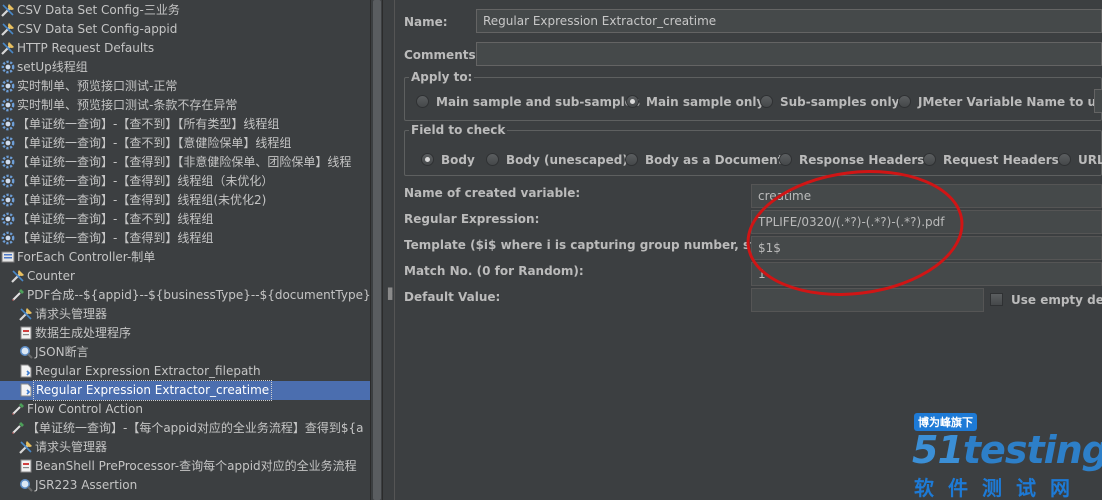  I want to click on tree-item: 【单证统一查询】-【查得到】线程组, so click(185, 238).